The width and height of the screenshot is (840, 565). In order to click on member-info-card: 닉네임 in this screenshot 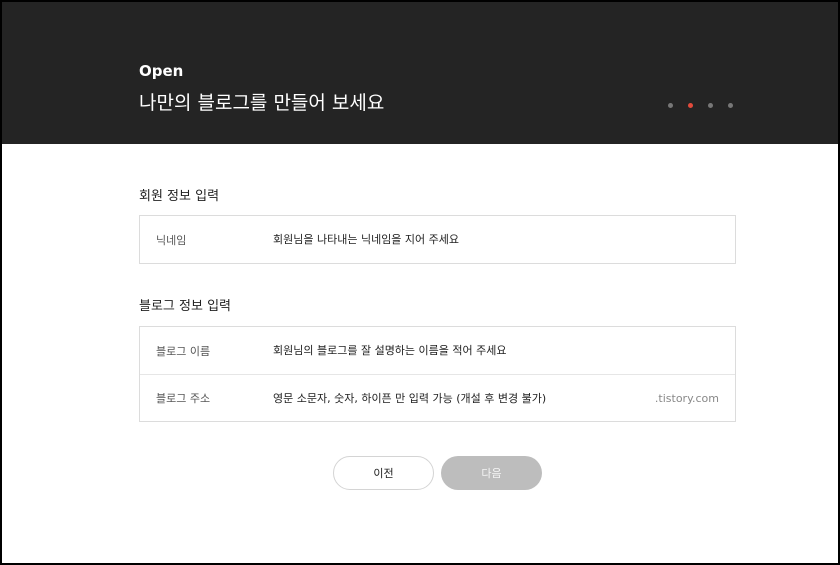, I will do `click(437, 239)`.